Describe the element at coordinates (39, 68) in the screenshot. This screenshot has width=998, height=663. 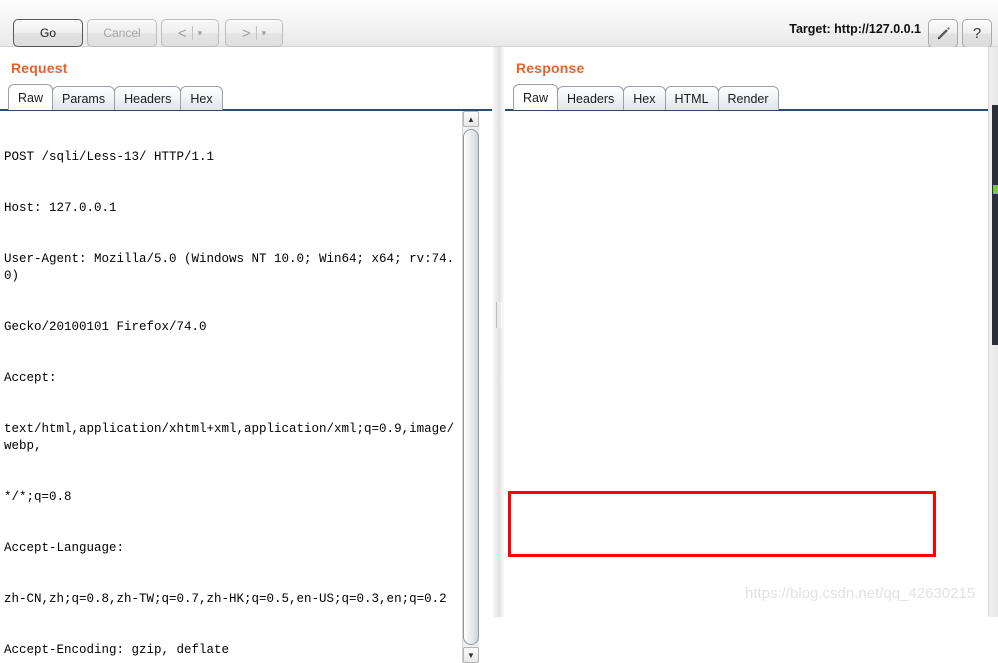
I see `request-panel-title: Request` at that location.